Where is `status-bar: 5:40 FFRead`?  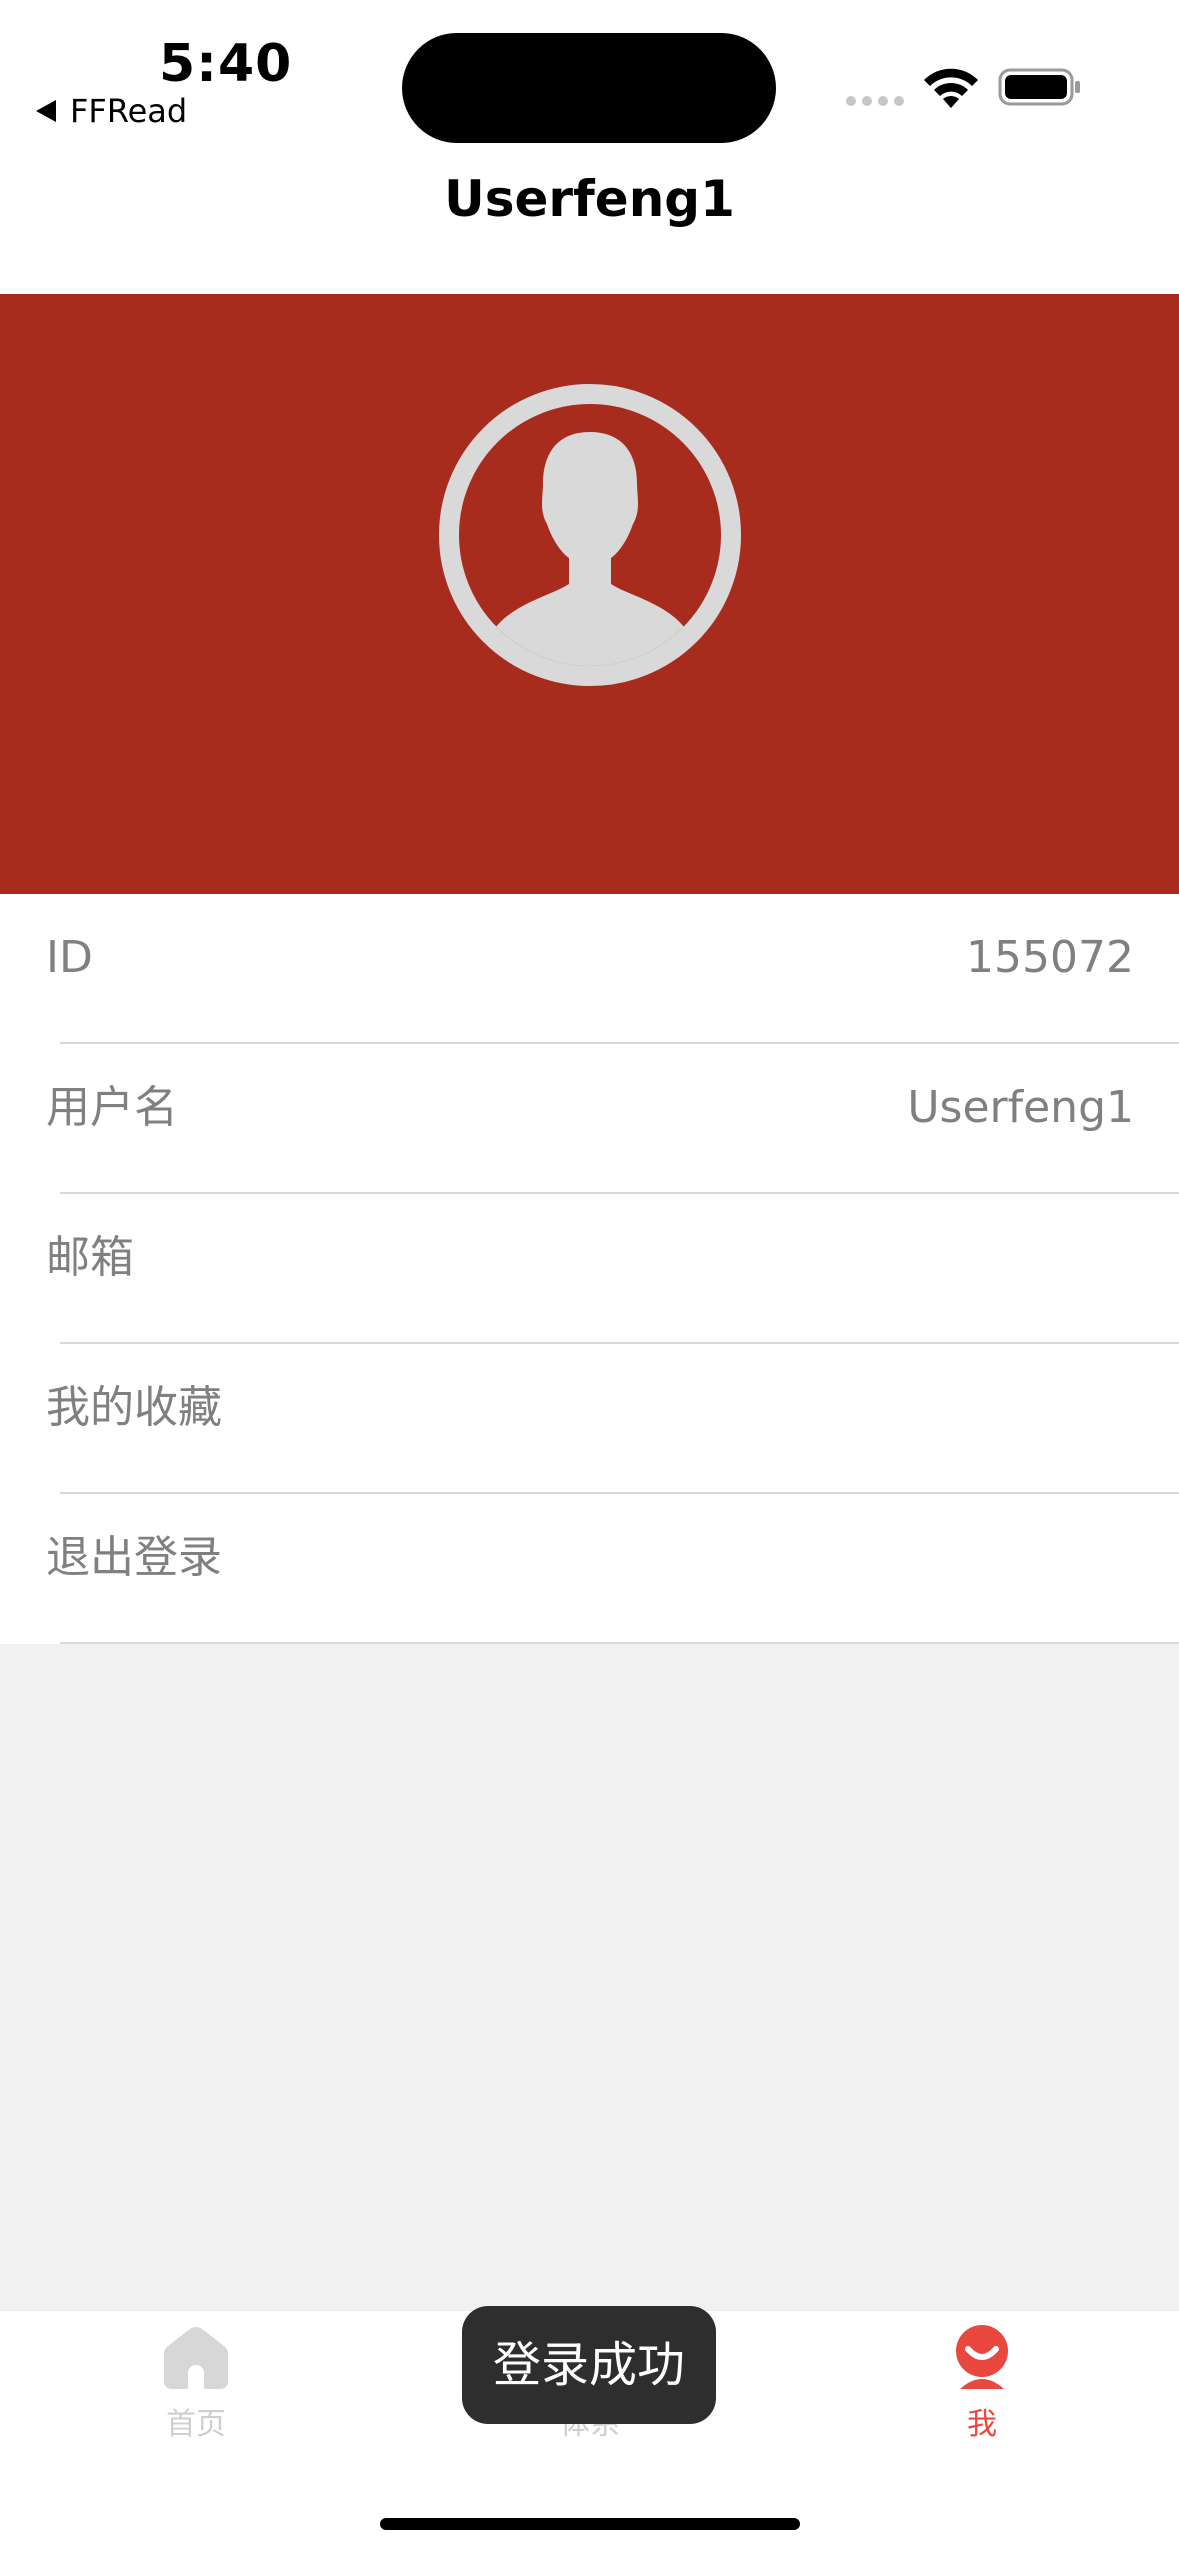
status-bar: 5:40 FFRead is located at coordinates (589, 85).